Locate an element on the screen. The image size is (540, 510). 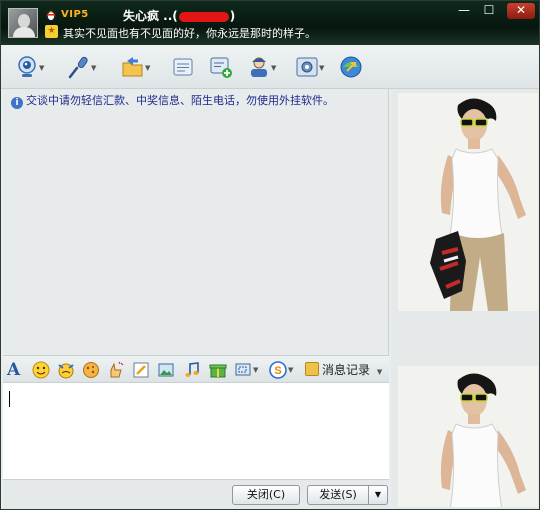
history-dropdown-arrow: ▼ is located at coordinates (379, 372).